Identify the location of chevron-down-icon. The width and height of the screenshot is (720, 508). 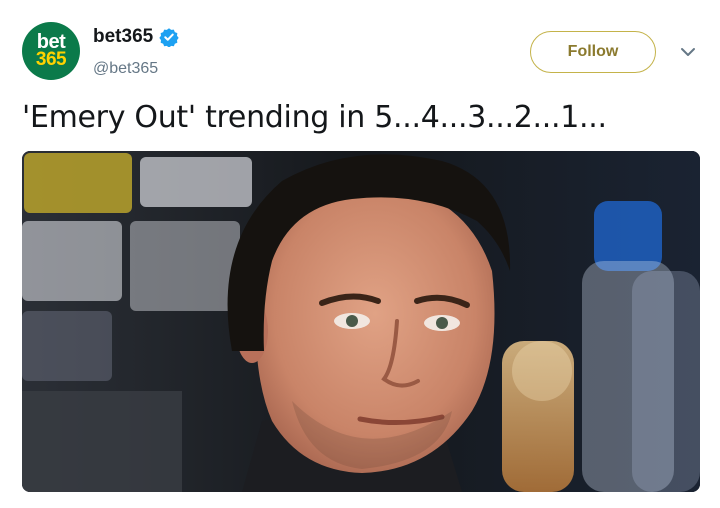
(688, 52).